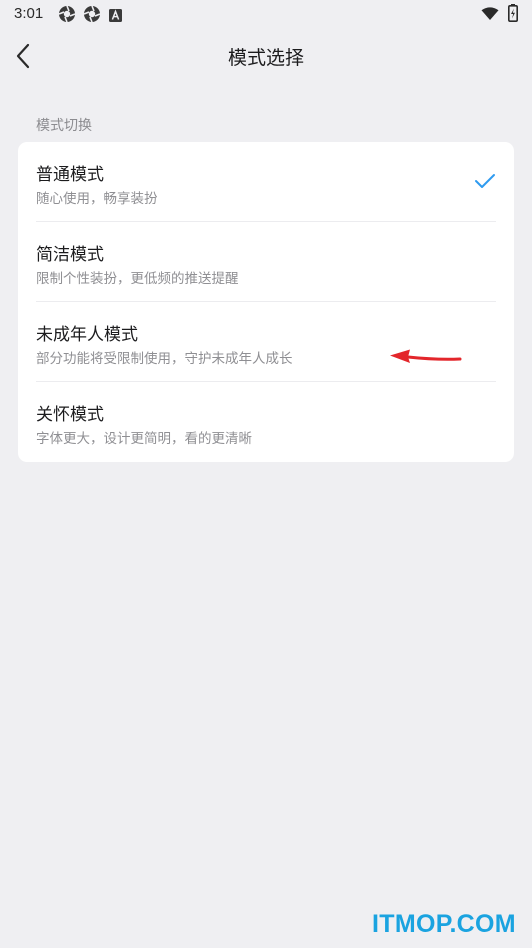  I want to click on option-title: 简洁模式, so click(70, 255).